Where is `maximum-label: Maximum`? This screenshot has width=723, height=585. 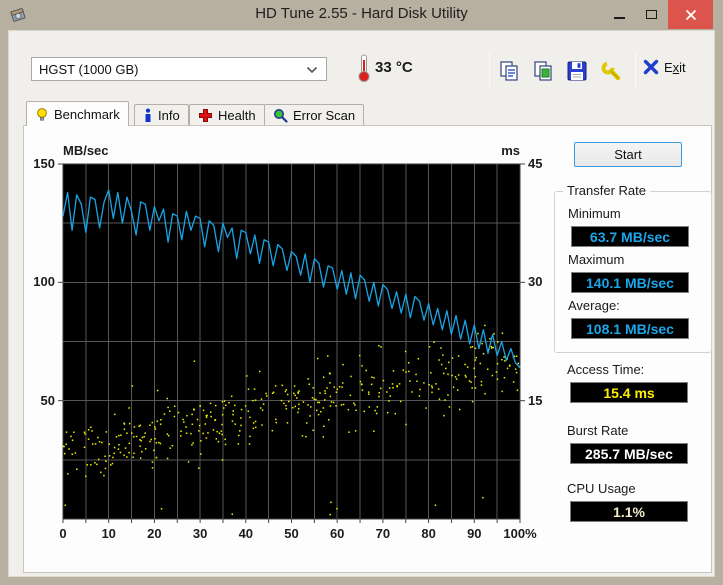 maximum-label: Maximum is located at coordinates (596, 259).